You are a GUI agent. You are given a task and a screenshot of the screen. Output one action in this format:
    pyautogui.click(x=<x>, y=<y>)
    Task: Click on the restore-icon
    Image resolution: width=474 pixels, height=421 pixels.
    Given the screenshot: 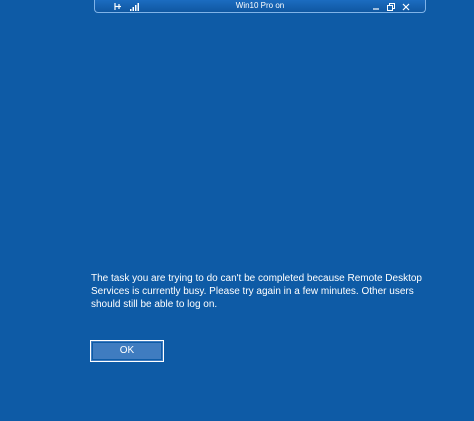 What is the action you would take?
    pyautogui.click(x=391, y=7)
    